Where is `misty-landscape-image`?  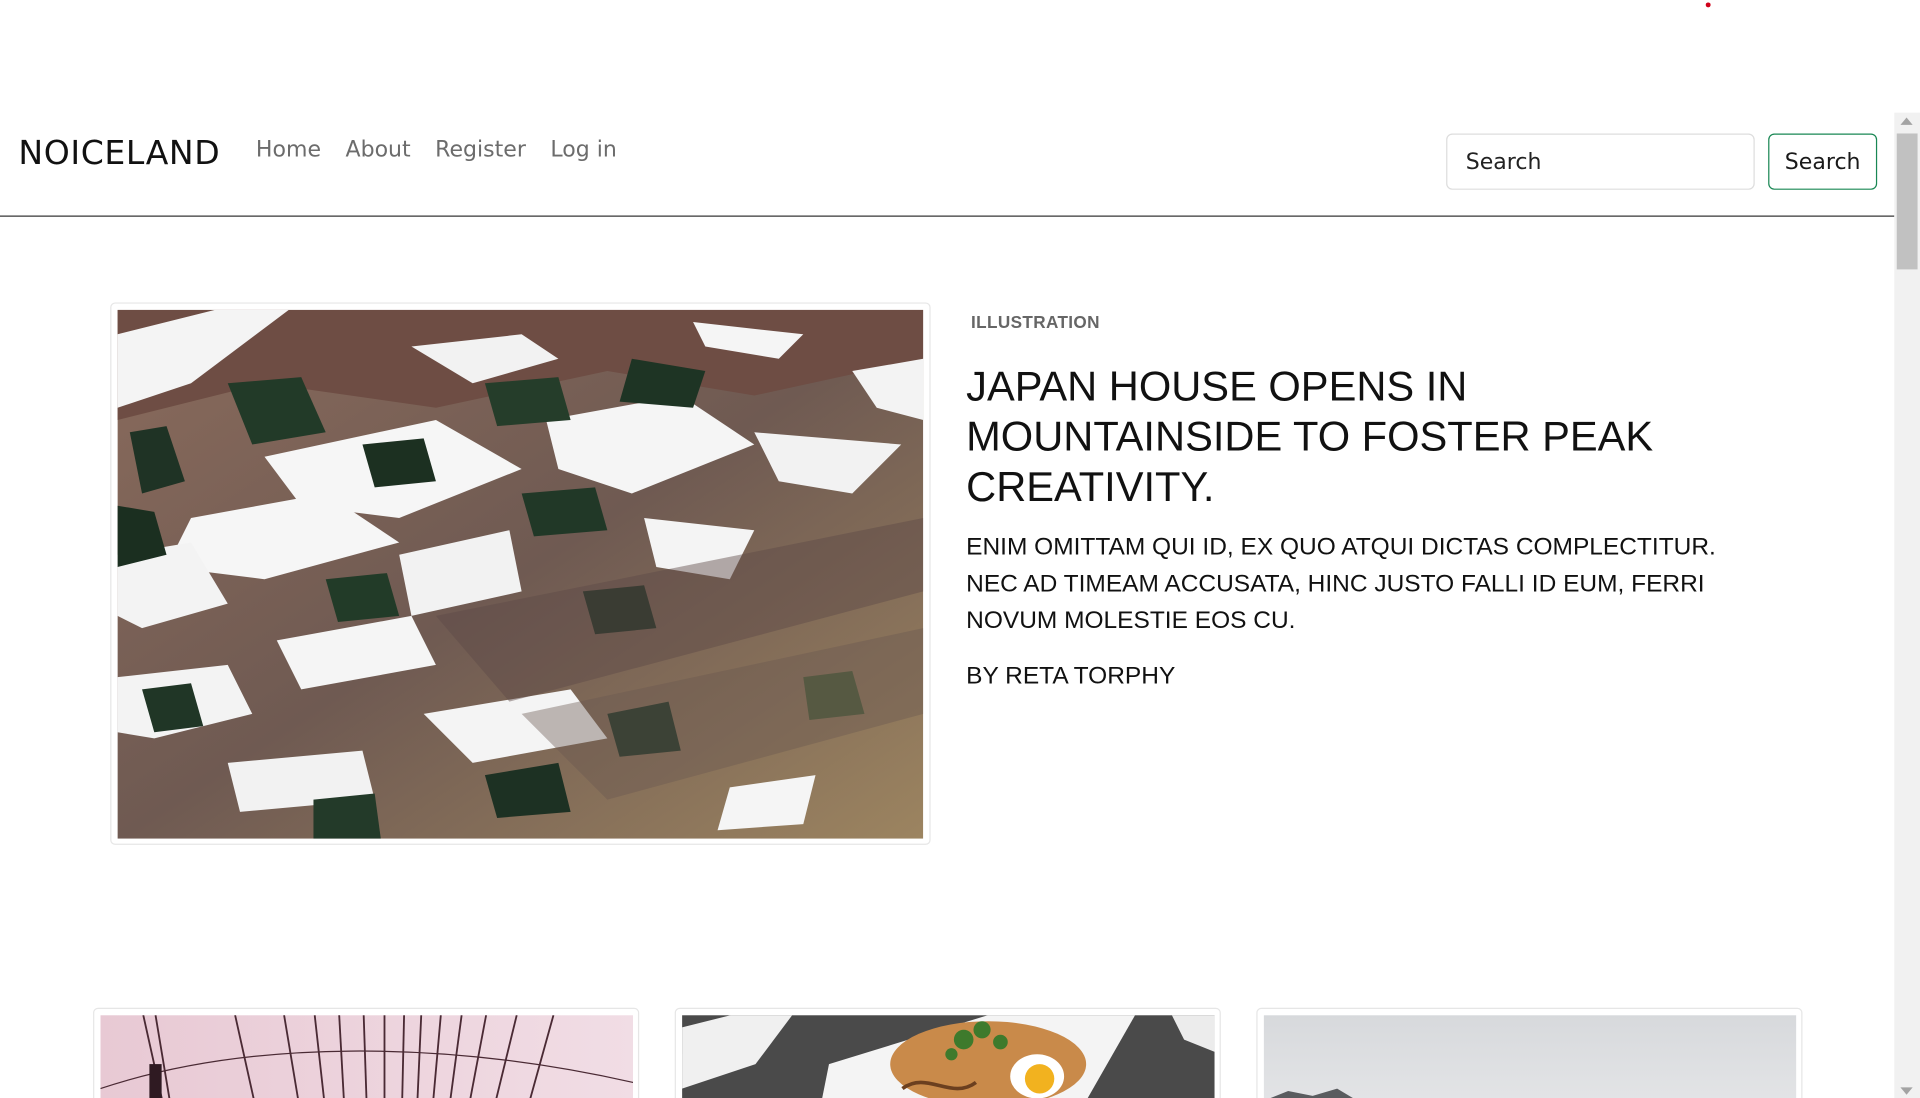 misty-landscape-image is located at coordinates (1530, 1056).